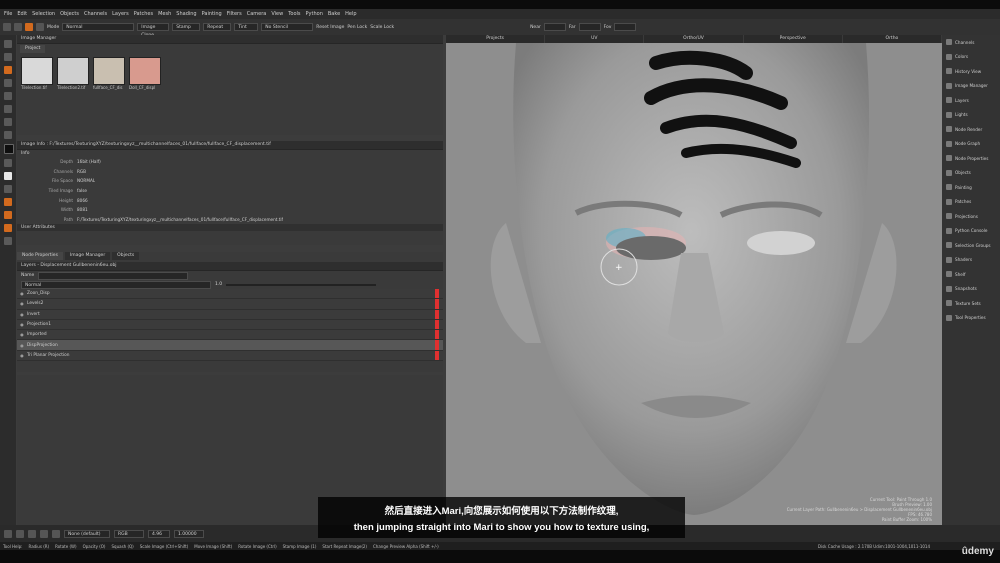 Image resolution: width=1000 pixels, height=563 pixels. I want to click on palette-item: Selection Groups, so click(971, 245).